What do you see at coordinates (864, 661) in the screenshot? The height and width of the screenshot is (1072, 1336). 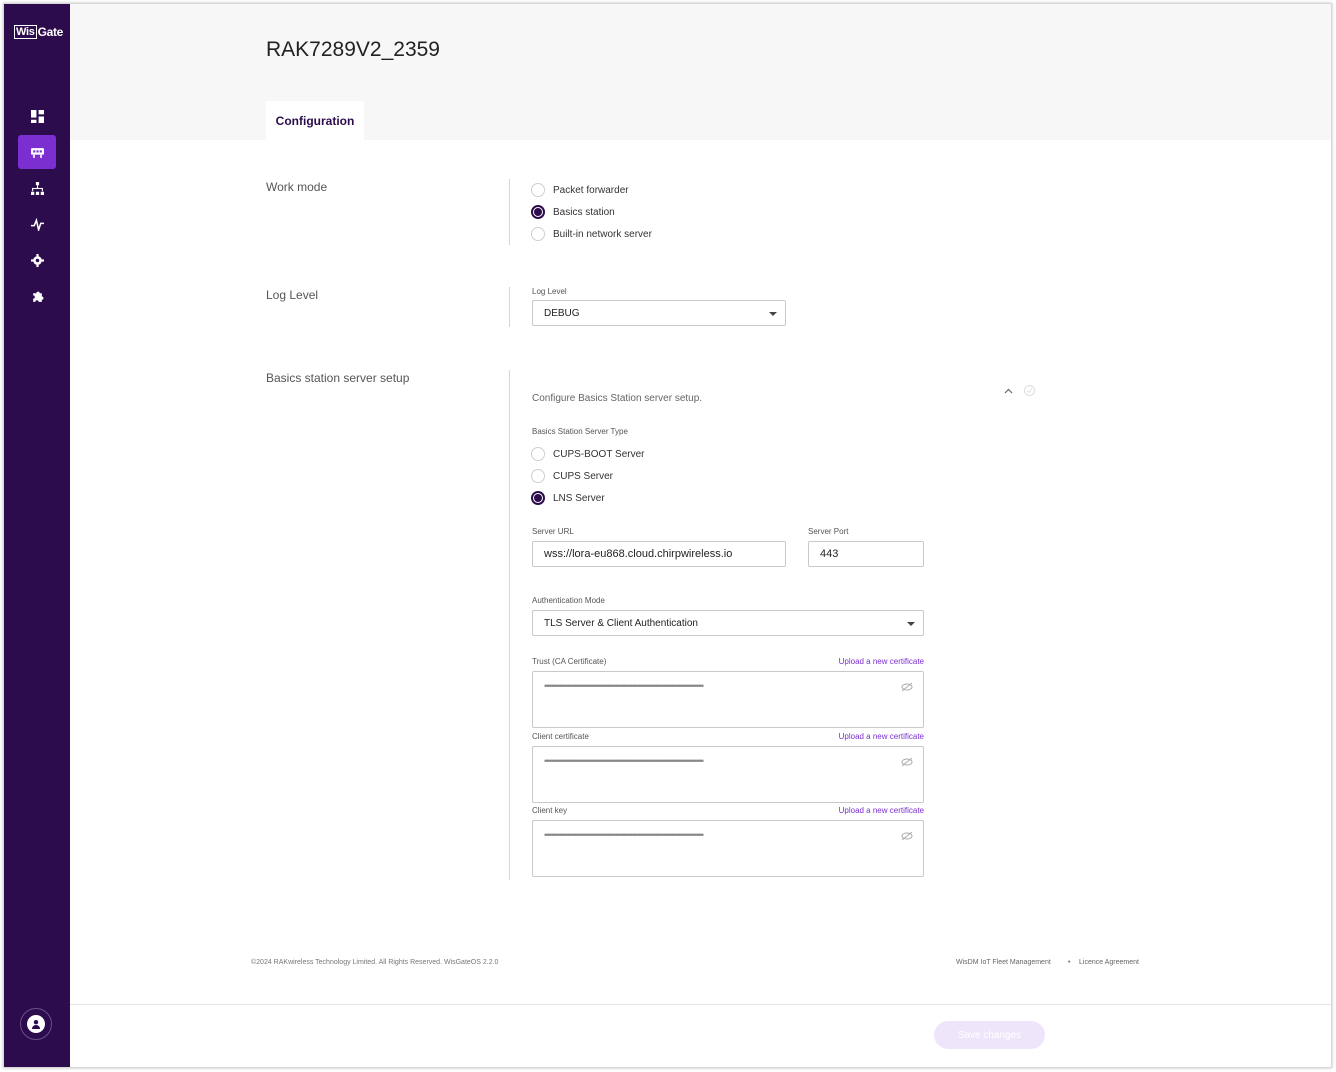 I see `upload-trust-link: Upload a new certificate` at bounding box center [864, 661].